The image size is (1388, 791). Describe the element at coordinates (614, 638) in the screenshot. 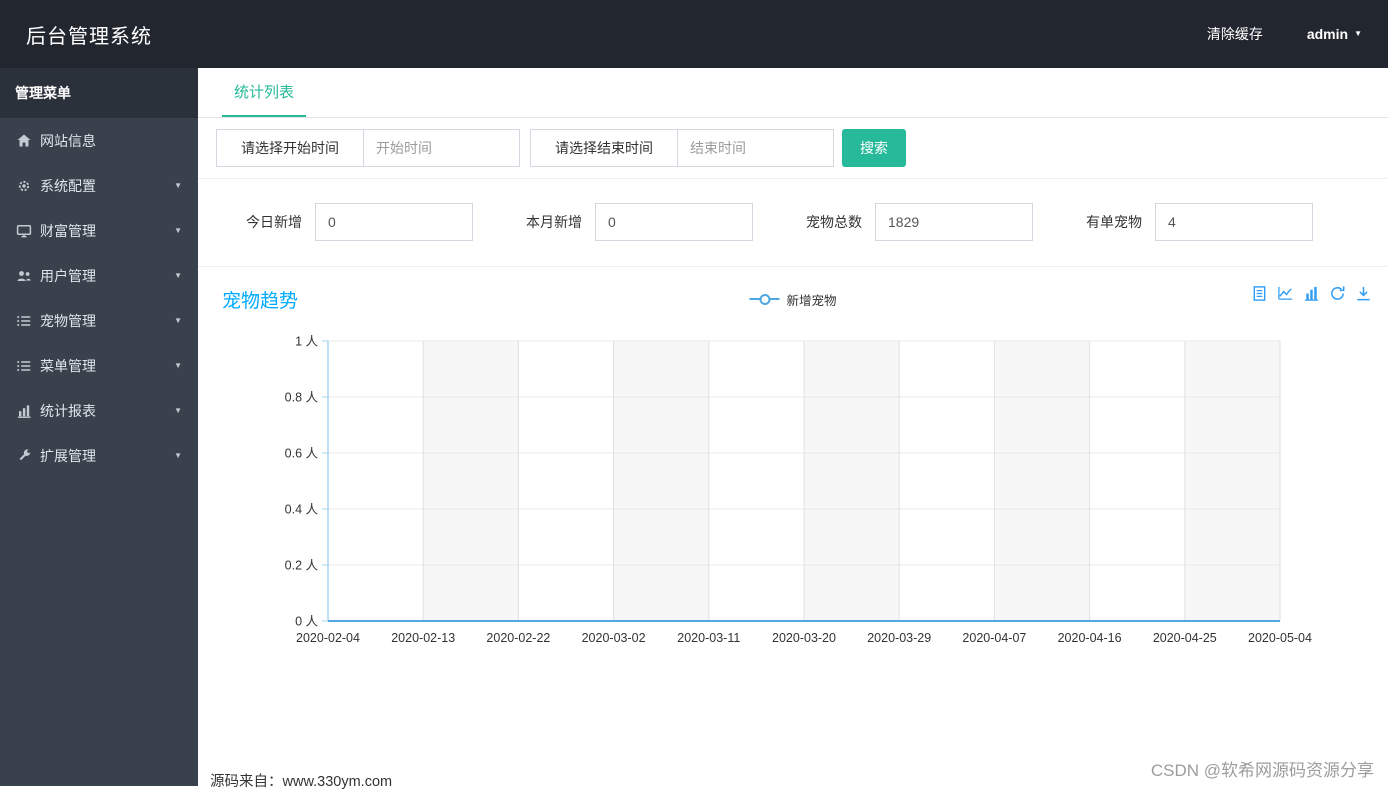

I see `svg-text: 2020-03-02` at that location.